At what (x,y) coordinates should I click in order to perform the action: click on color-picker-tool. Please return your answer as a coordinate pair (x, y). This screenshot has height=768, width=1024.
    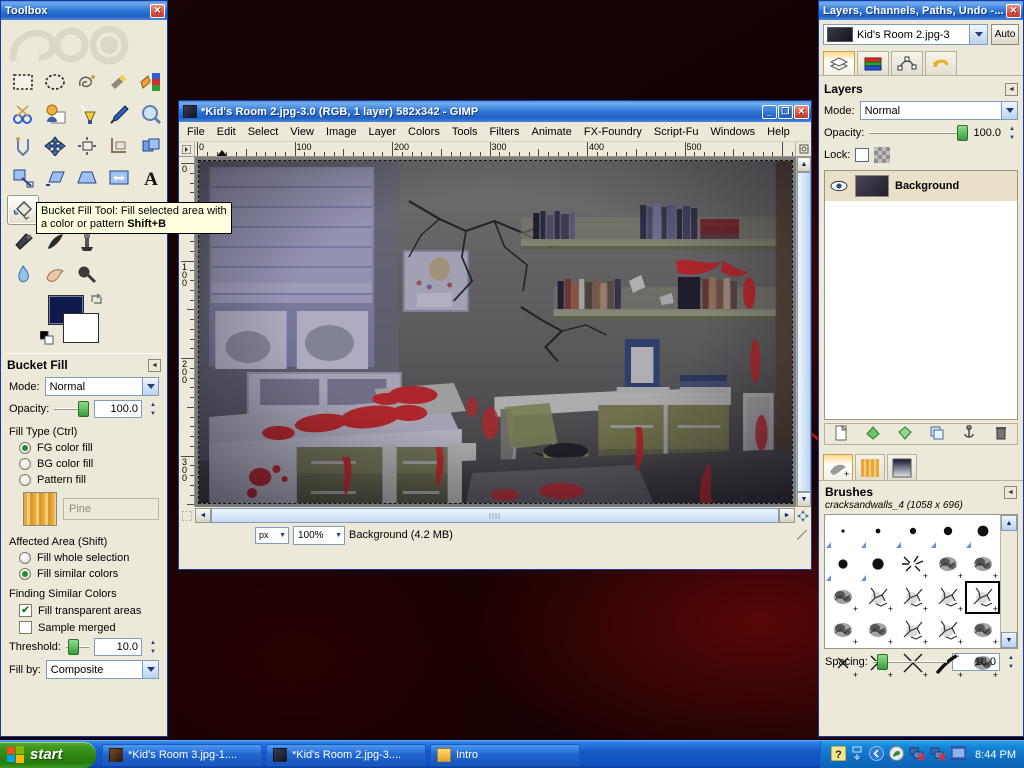
    Looking at the image, I should click on (119, 114).